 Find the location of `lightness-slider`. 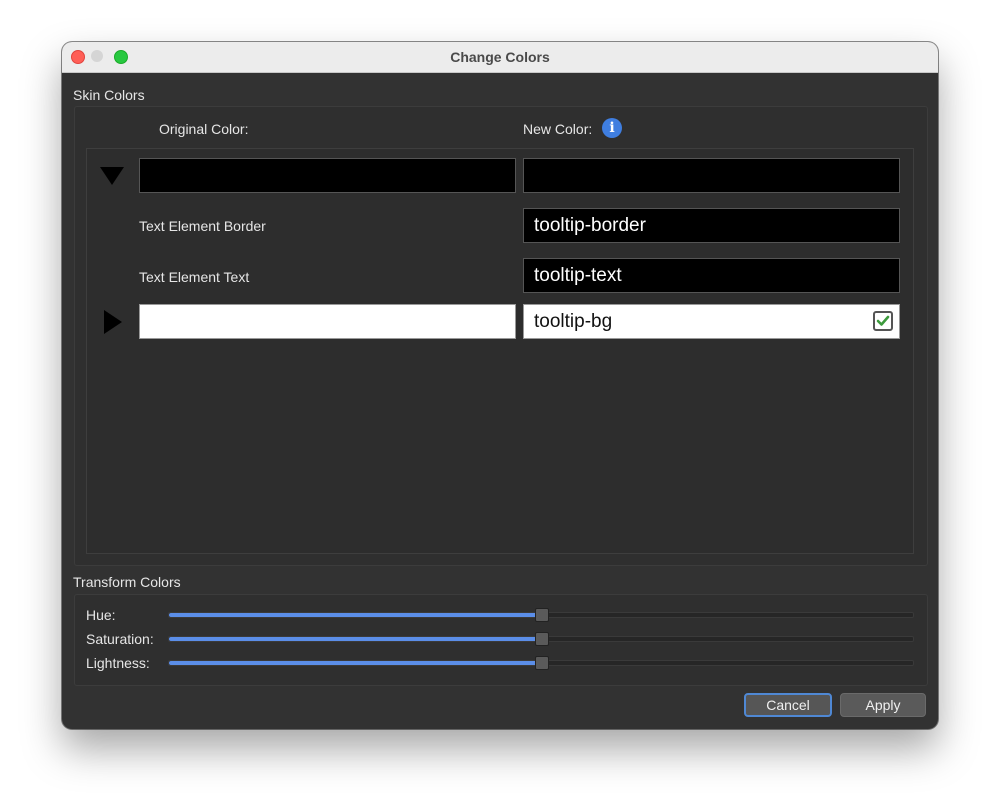

lightness-slider is located at coordinates (541, 663).